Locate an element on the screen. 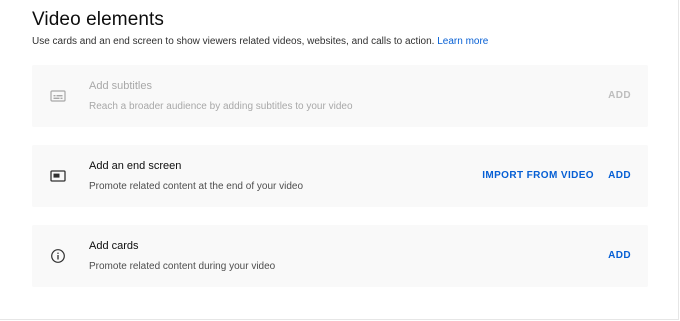  subtitles-title: Add subtitles is located at coordinates (120, 86).